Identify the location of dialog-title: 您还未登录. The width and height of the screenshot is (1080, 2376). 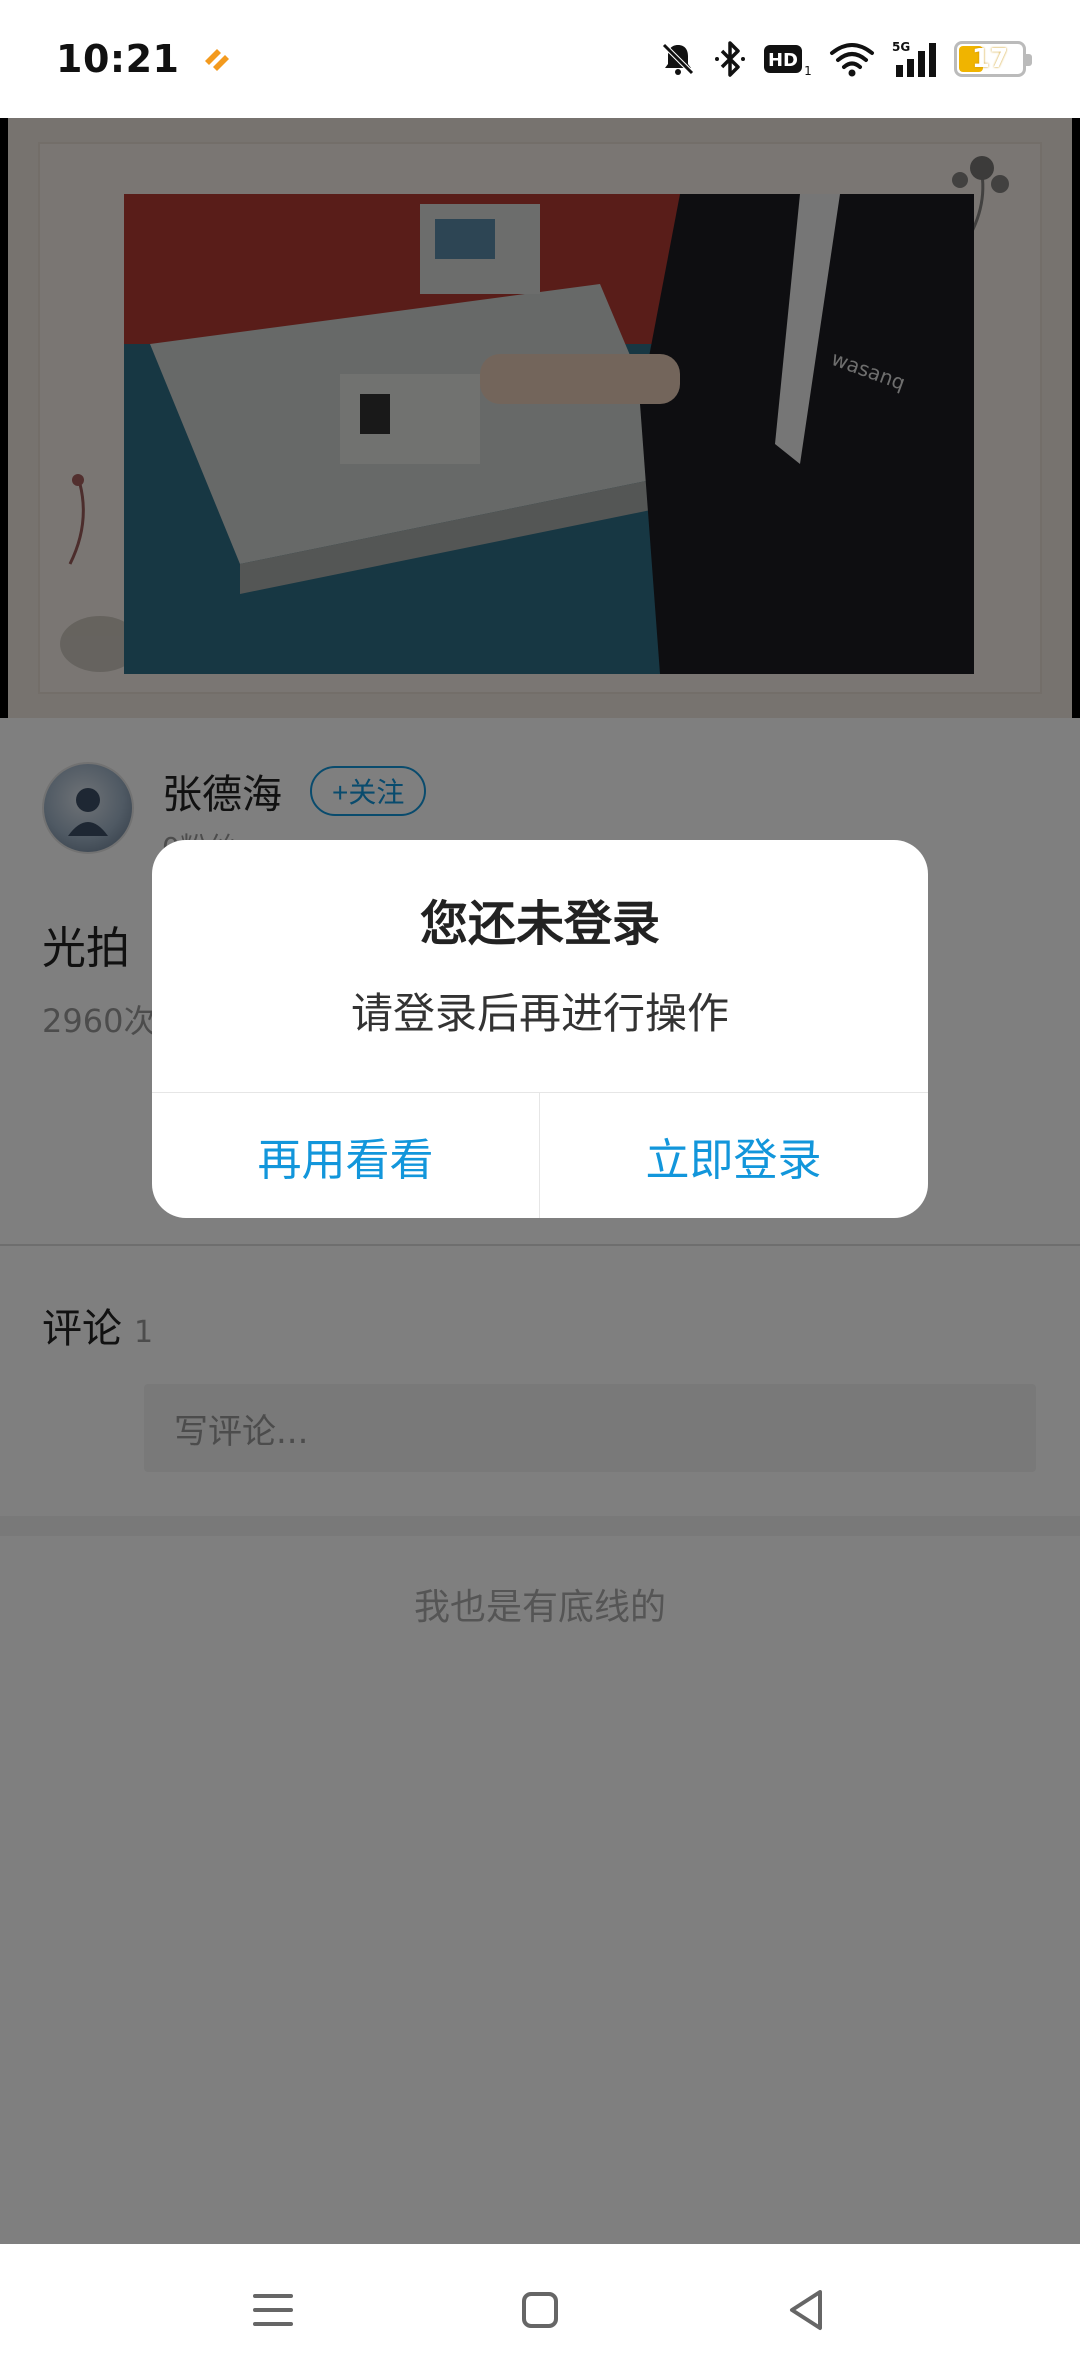
(539, 924).